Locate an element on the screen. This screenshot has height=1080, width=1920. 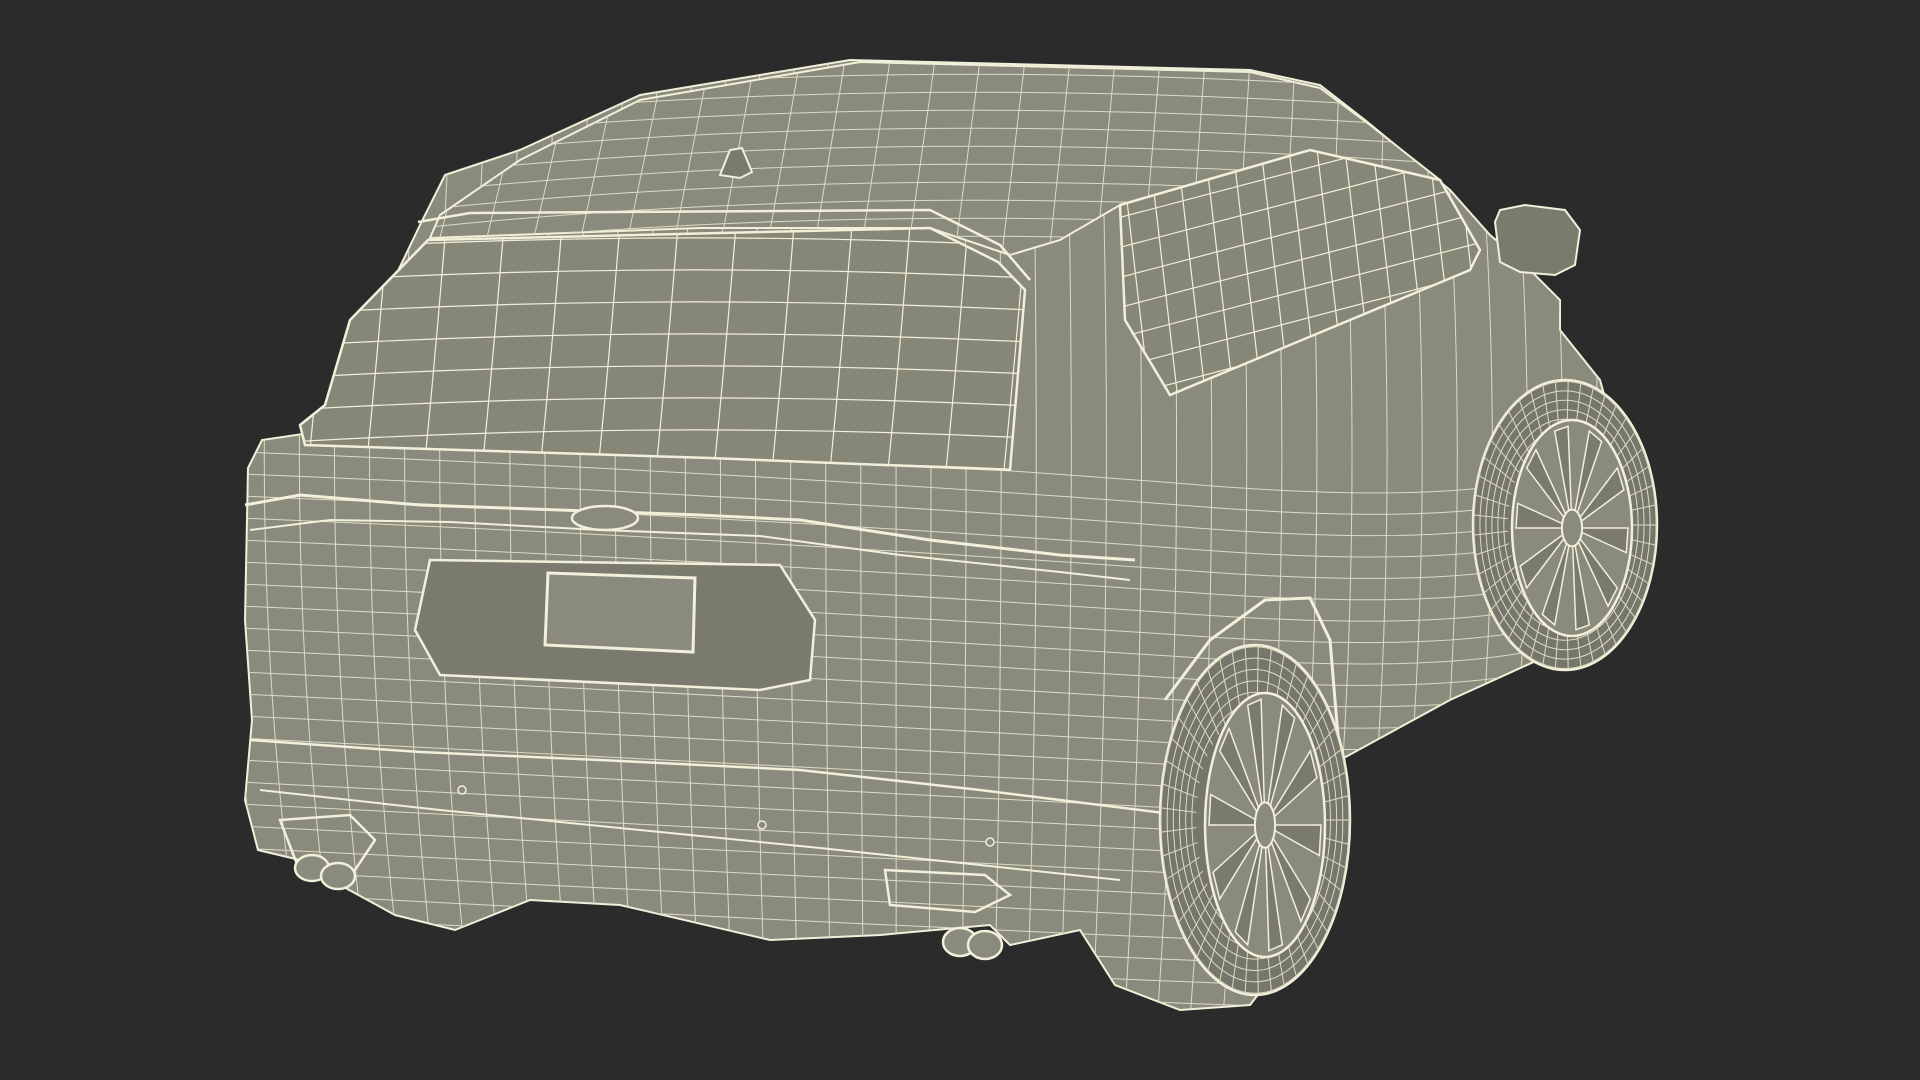
far-wheel is located at coordinates (1565, 525).